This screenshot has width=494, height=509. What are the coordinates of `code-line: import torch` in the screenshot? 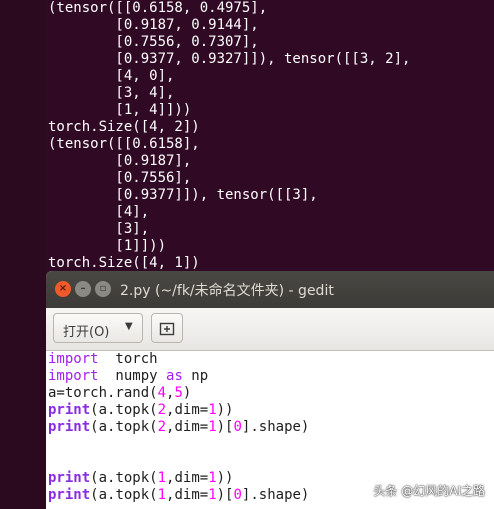 It's located at (103, 359).